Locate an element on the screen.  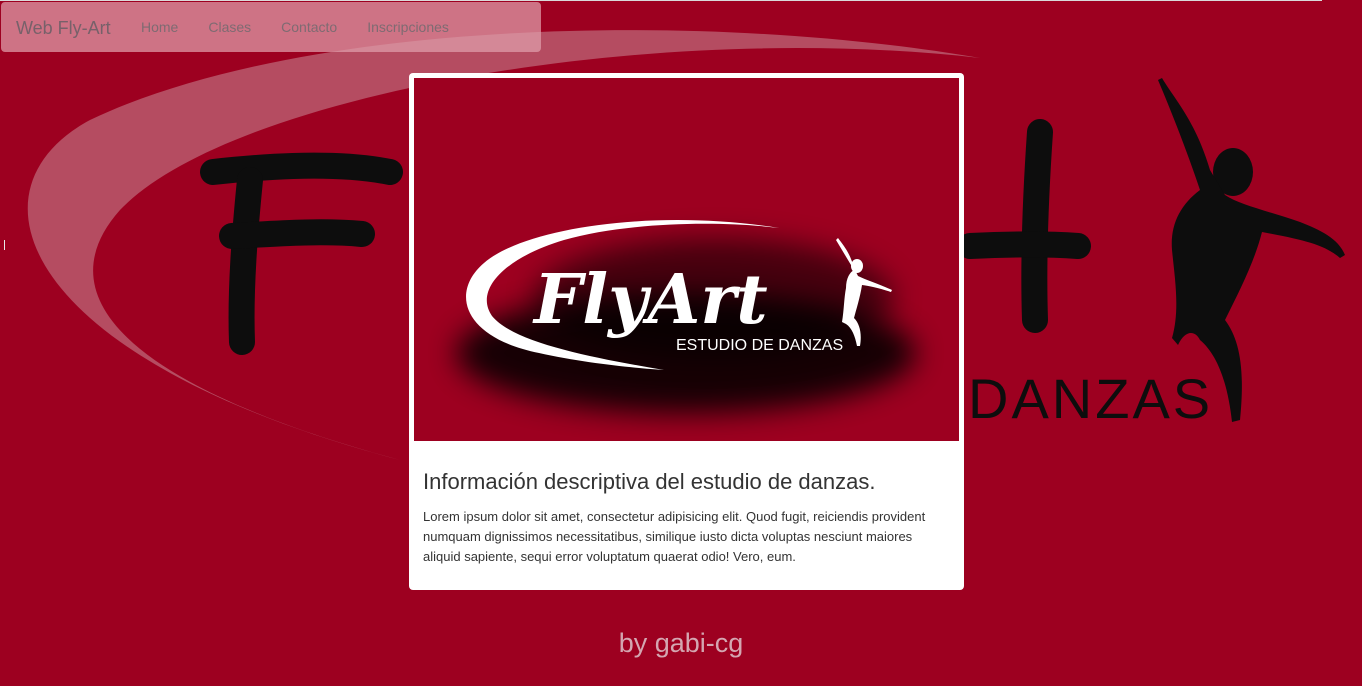
nav-links: Home Clases Contacto Inscripciones is located at coordinates (295, 27).